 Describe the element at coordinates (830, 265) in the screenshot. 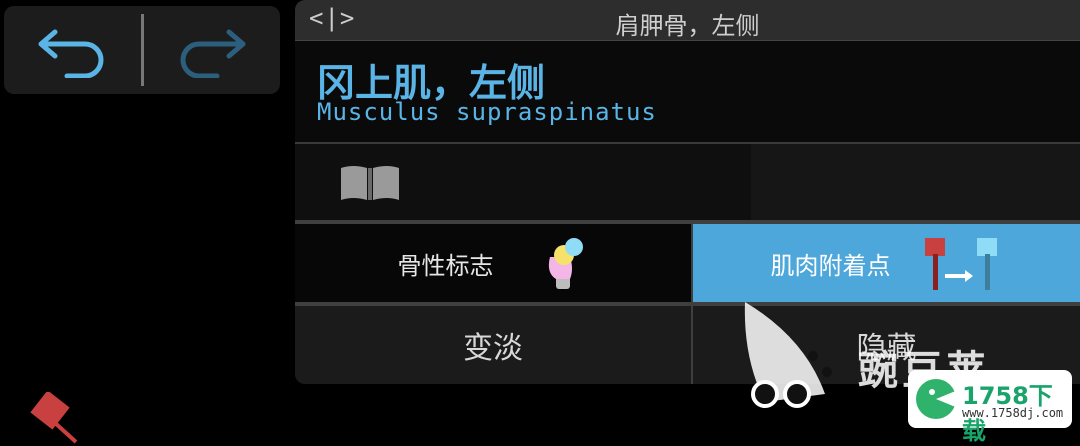

I see `tab-muscle-attachments-label: 肌肉附着点` at that location.